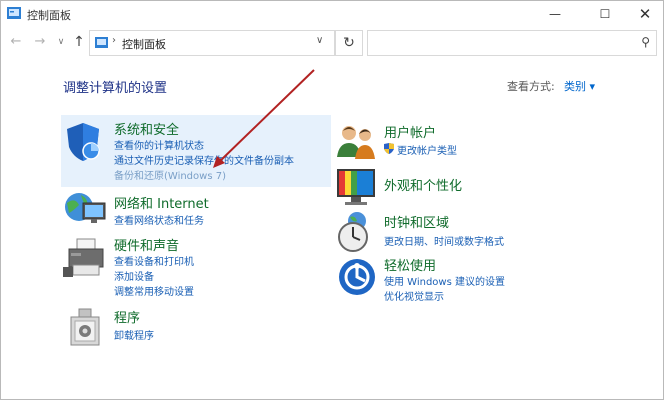 The width and height of the screenshot is (664, 400). I want to click on search-icon: ⚲, so click(645, 42).